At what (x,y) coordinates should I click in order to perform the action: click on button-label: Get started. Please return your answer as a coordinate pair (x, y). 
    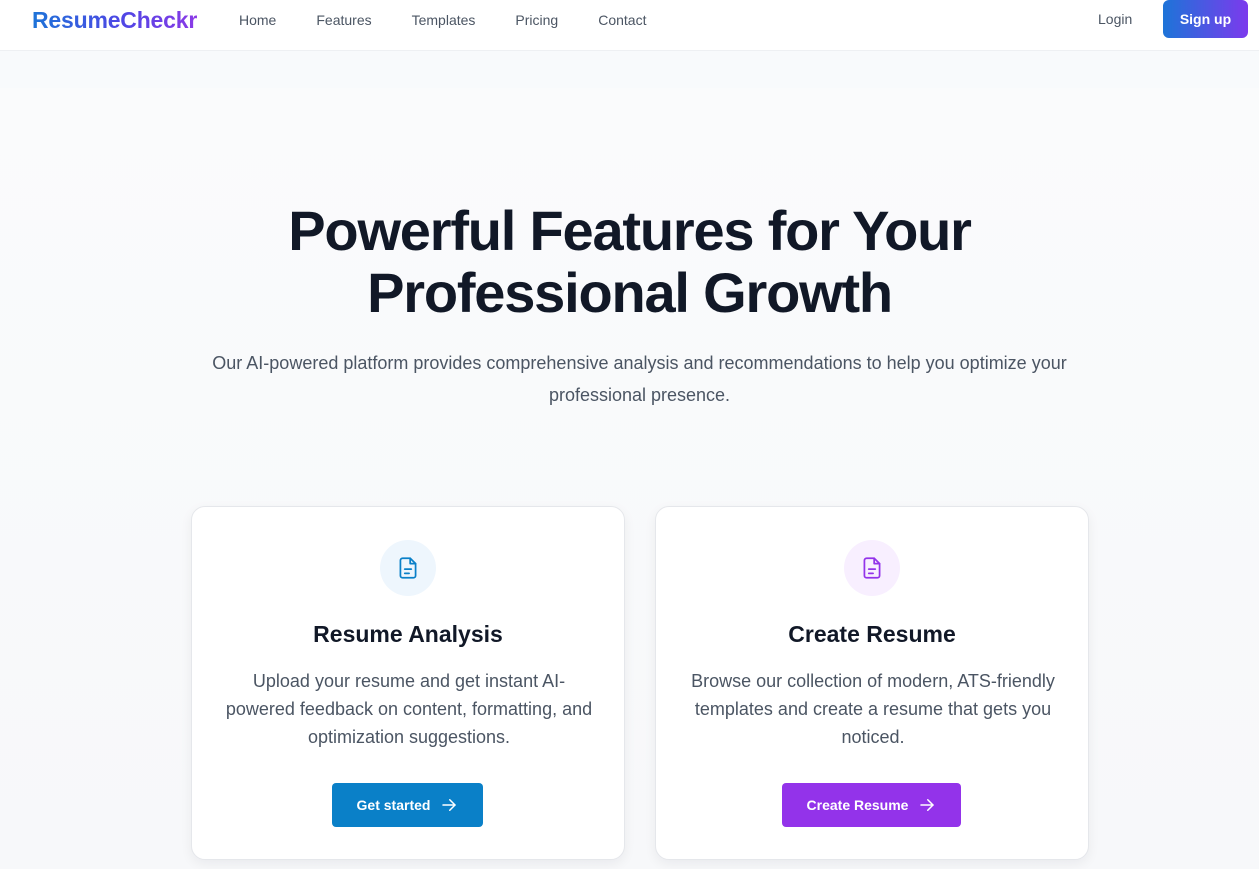
    Looking at the image, I should click on (393, 805).